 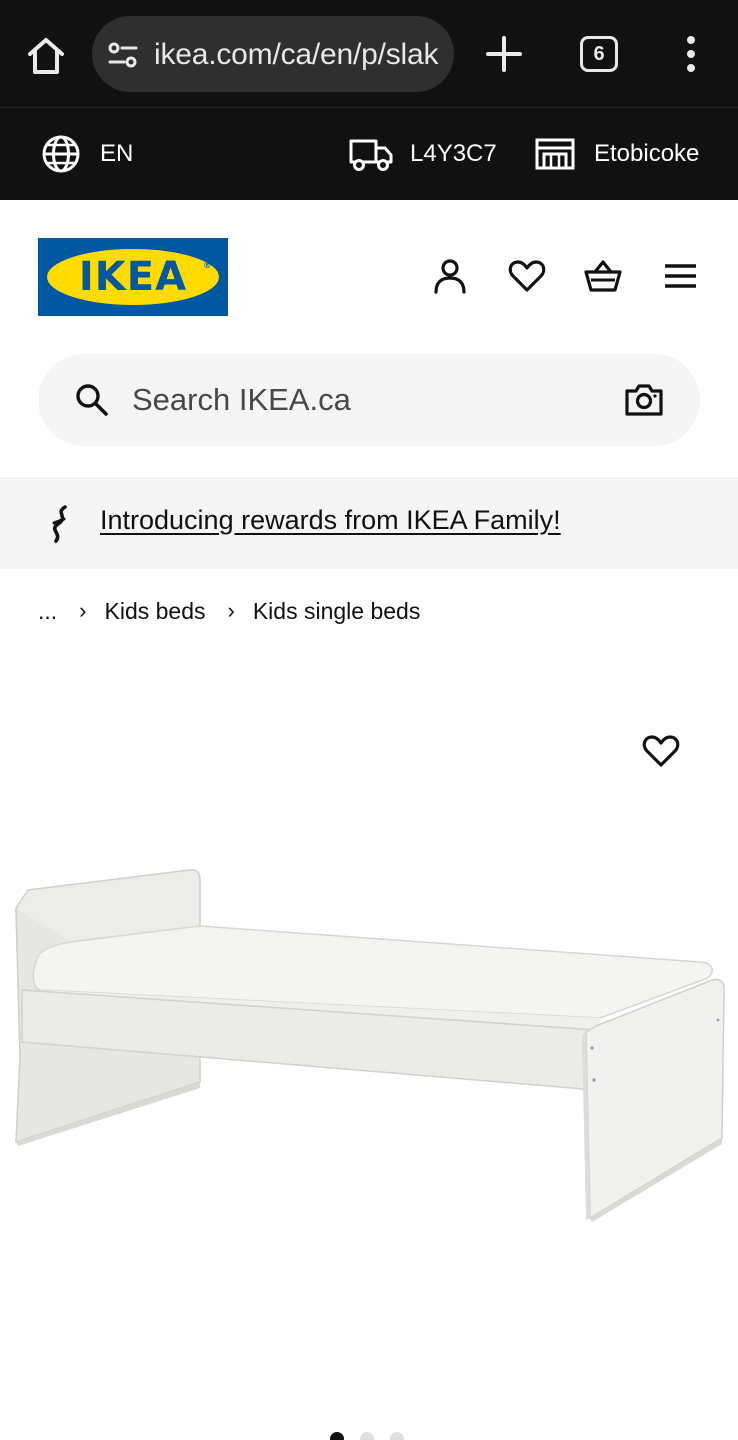 What do you see at coordinates (450, 276) in the screenshot?
I see `account-icon` at bounding box center [450, 276].